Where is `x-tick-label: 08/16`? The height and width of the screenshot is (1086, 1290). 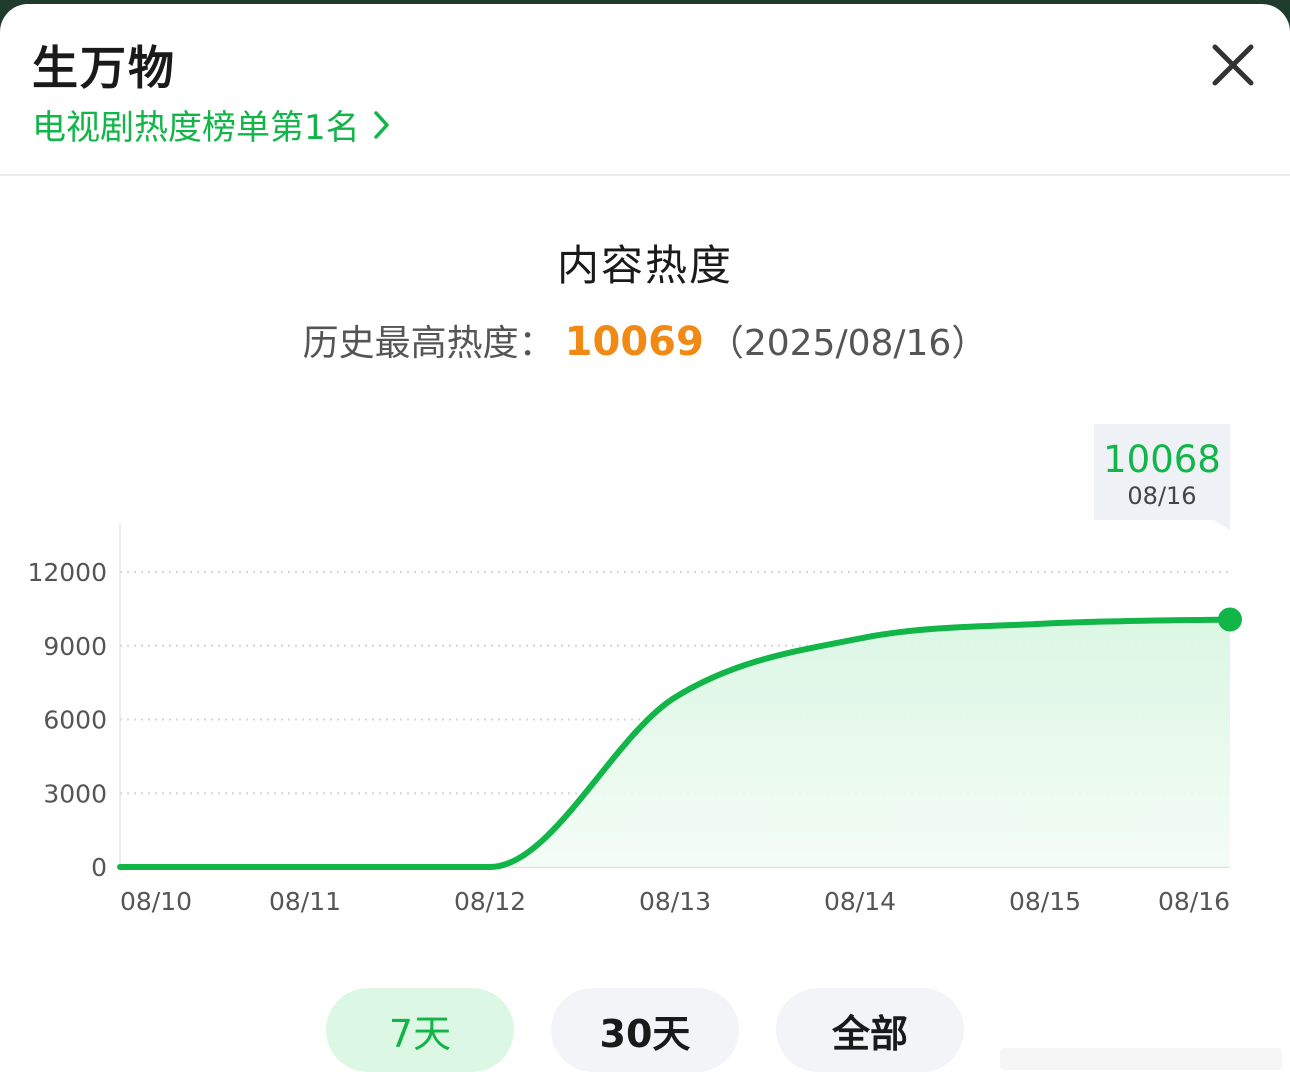
x-tick-label: 08/16 is located at coordinates (1194, 901).